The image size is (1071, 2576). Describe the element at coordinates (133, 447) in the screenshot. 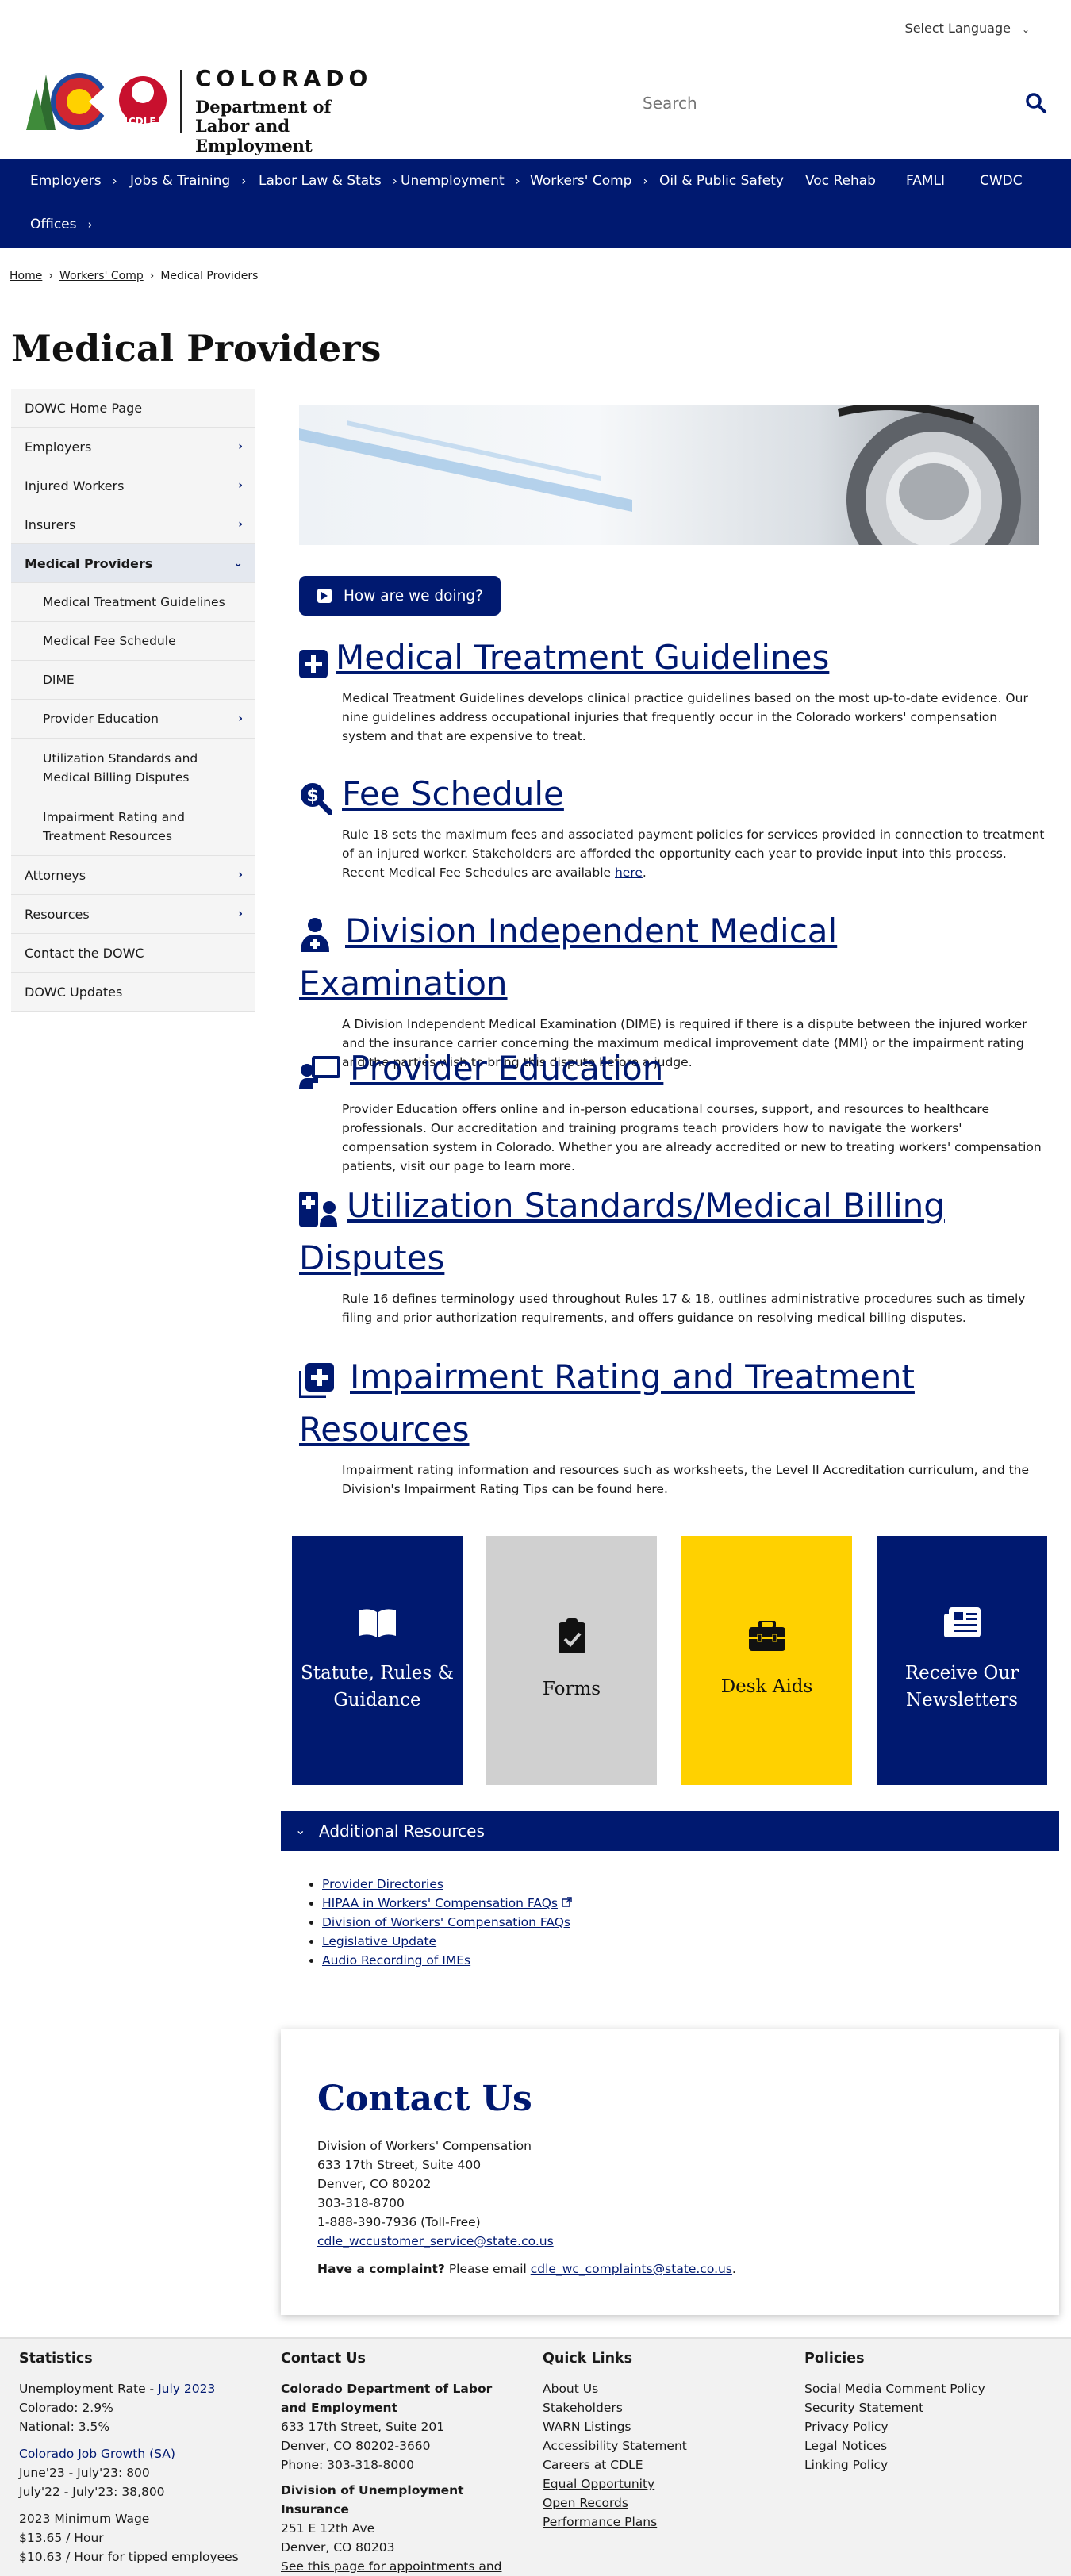

I see `sidebar-item-employers: Employers ›` at that location.